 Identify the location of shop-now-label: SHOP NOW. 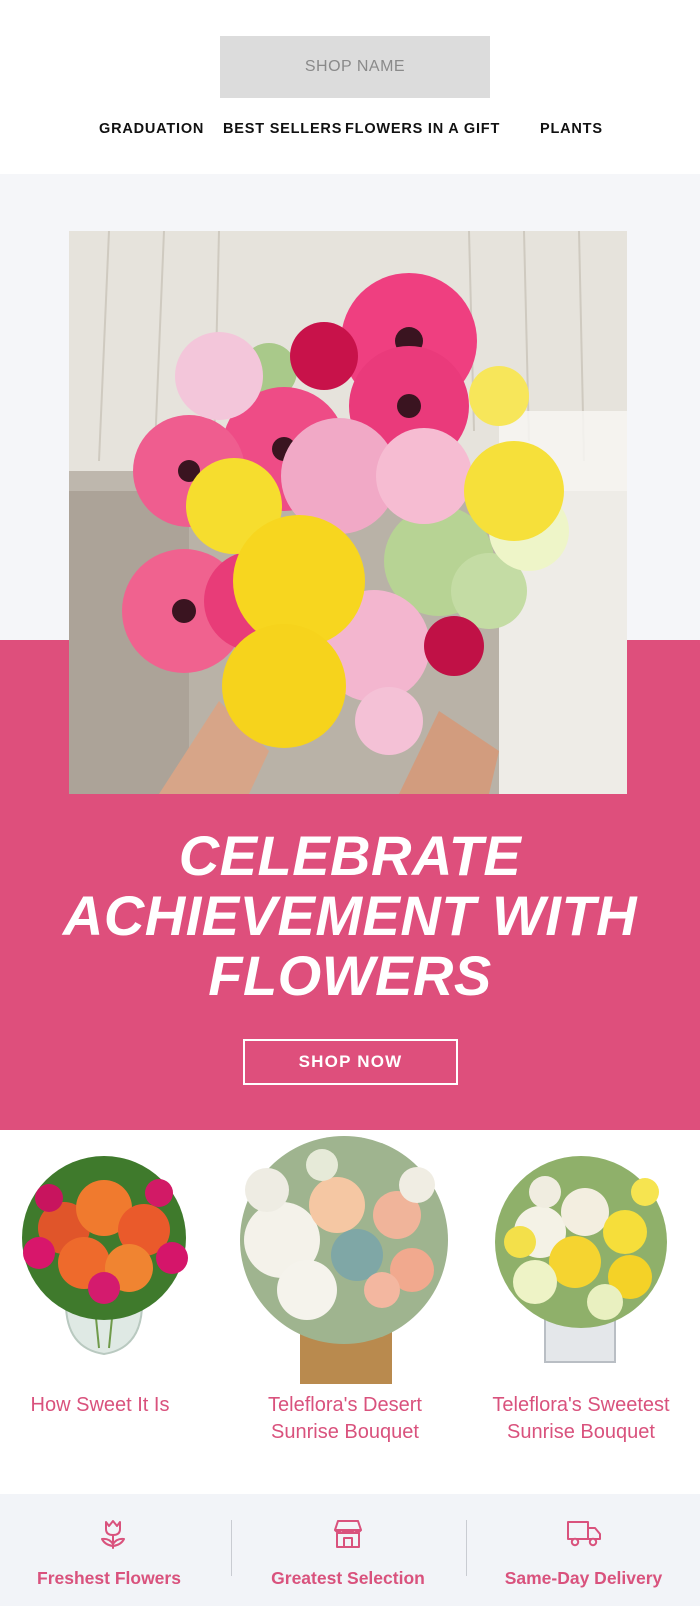
(350, 1061).